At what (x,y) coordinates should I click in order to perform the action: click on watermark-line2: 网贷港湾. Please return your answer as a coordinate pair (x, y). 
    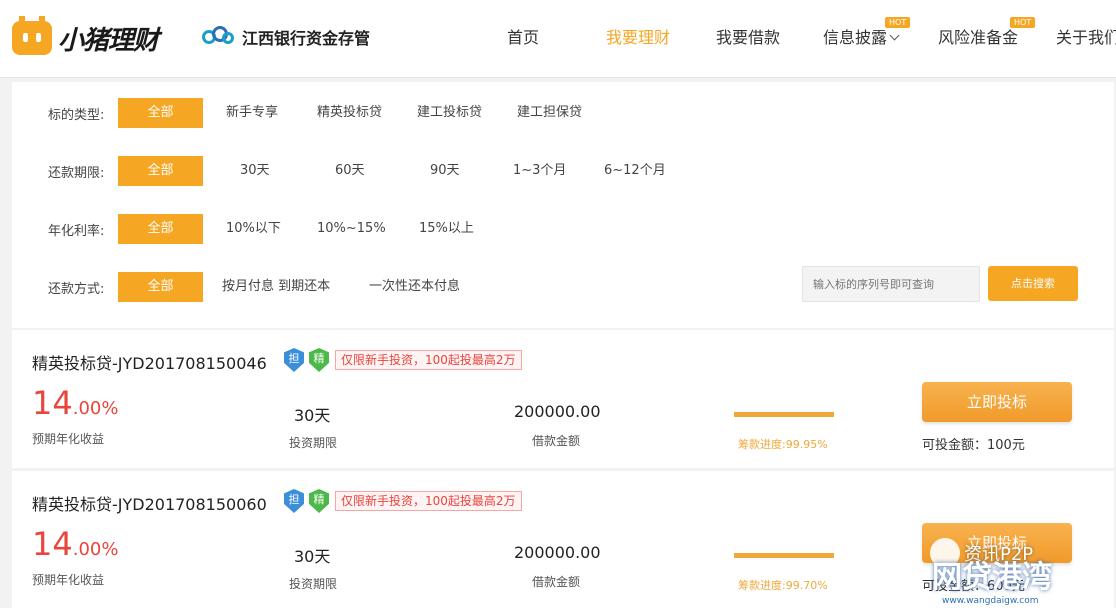
    Looking at the image, I should click on (992, 577).